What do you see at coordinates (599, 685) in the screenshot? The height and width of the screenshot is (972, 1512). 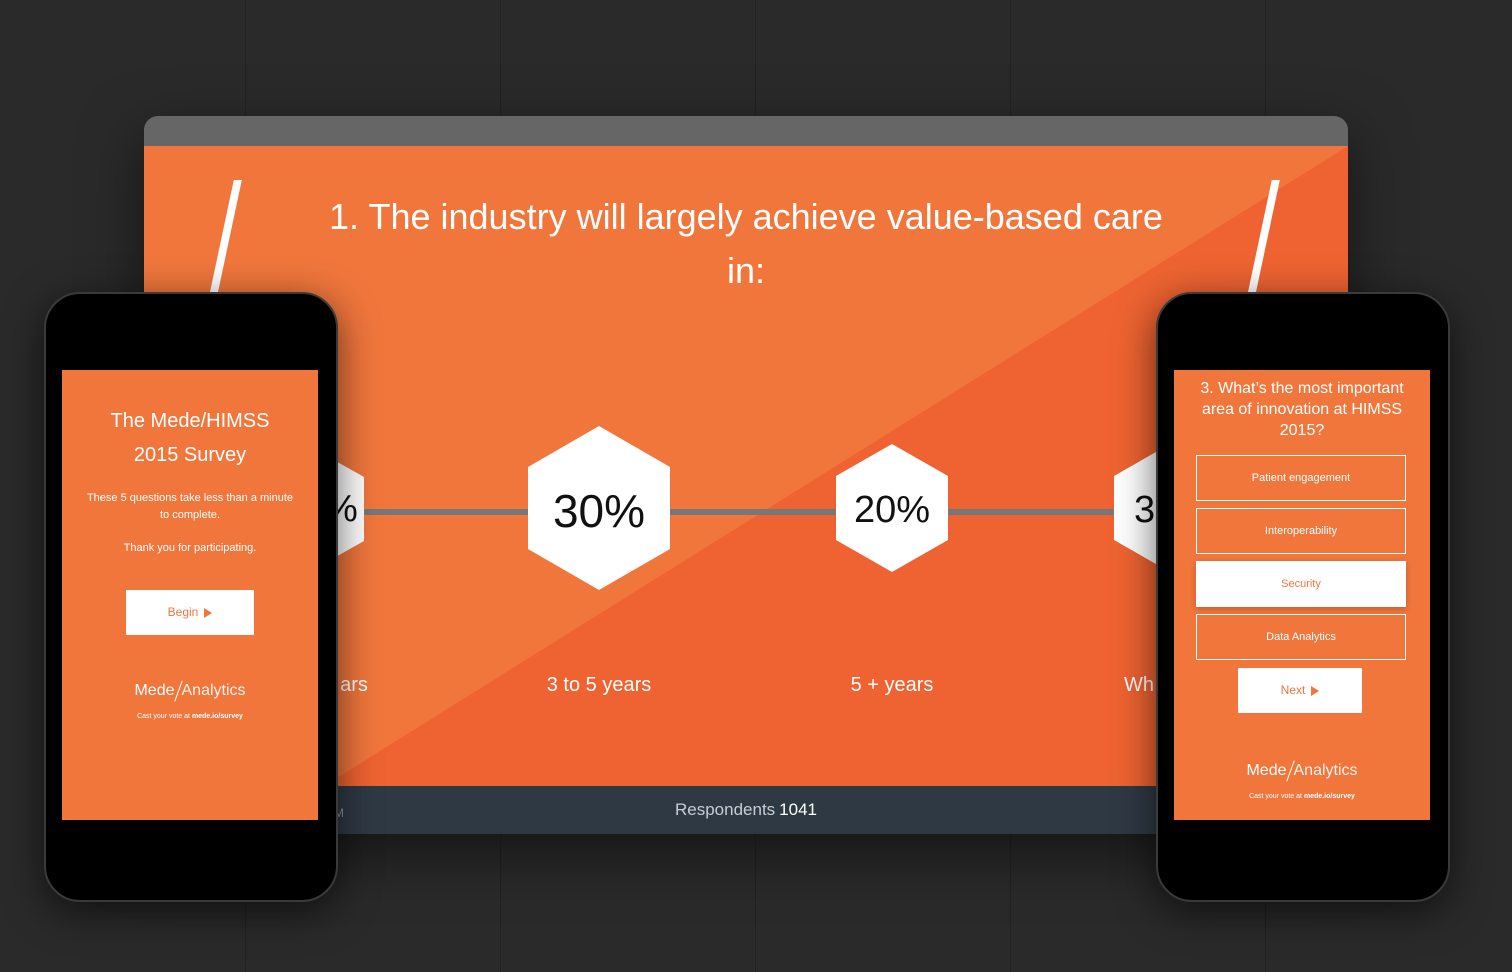 I see `option-label-2: 3 to 5 years` at bounding box center [599, 685].